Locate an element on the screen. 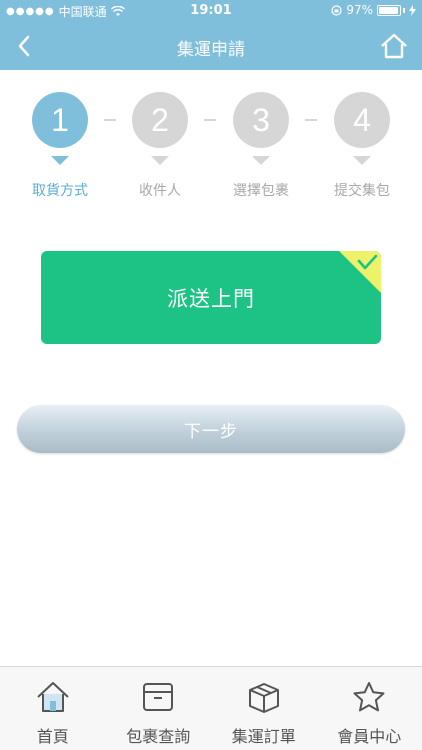 The height and width of the screenshot is (750, 422). next-step-button: 下一步 is located at coordinates (211, 429).